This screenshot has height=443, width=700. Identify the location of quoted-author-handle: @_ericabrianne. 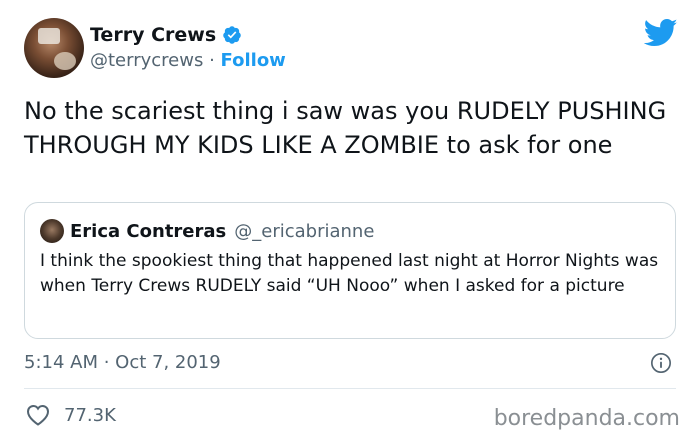
(304, 231).